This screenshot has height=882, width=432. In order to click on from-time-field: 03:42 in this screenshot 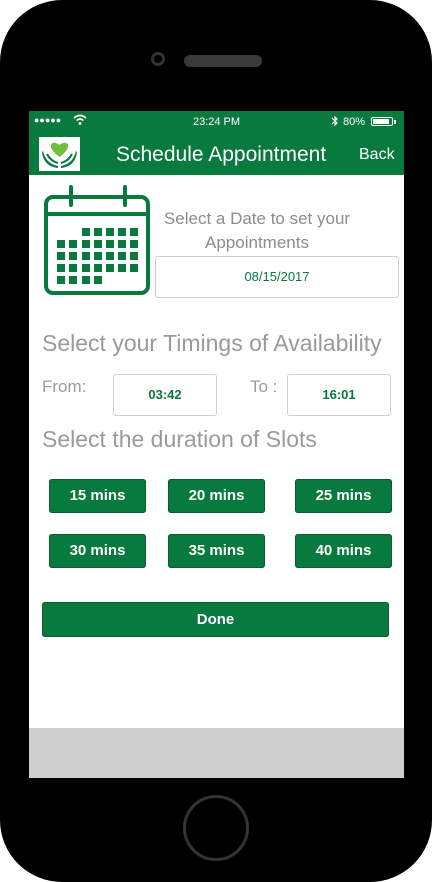, I will do `click(165, 395)`.